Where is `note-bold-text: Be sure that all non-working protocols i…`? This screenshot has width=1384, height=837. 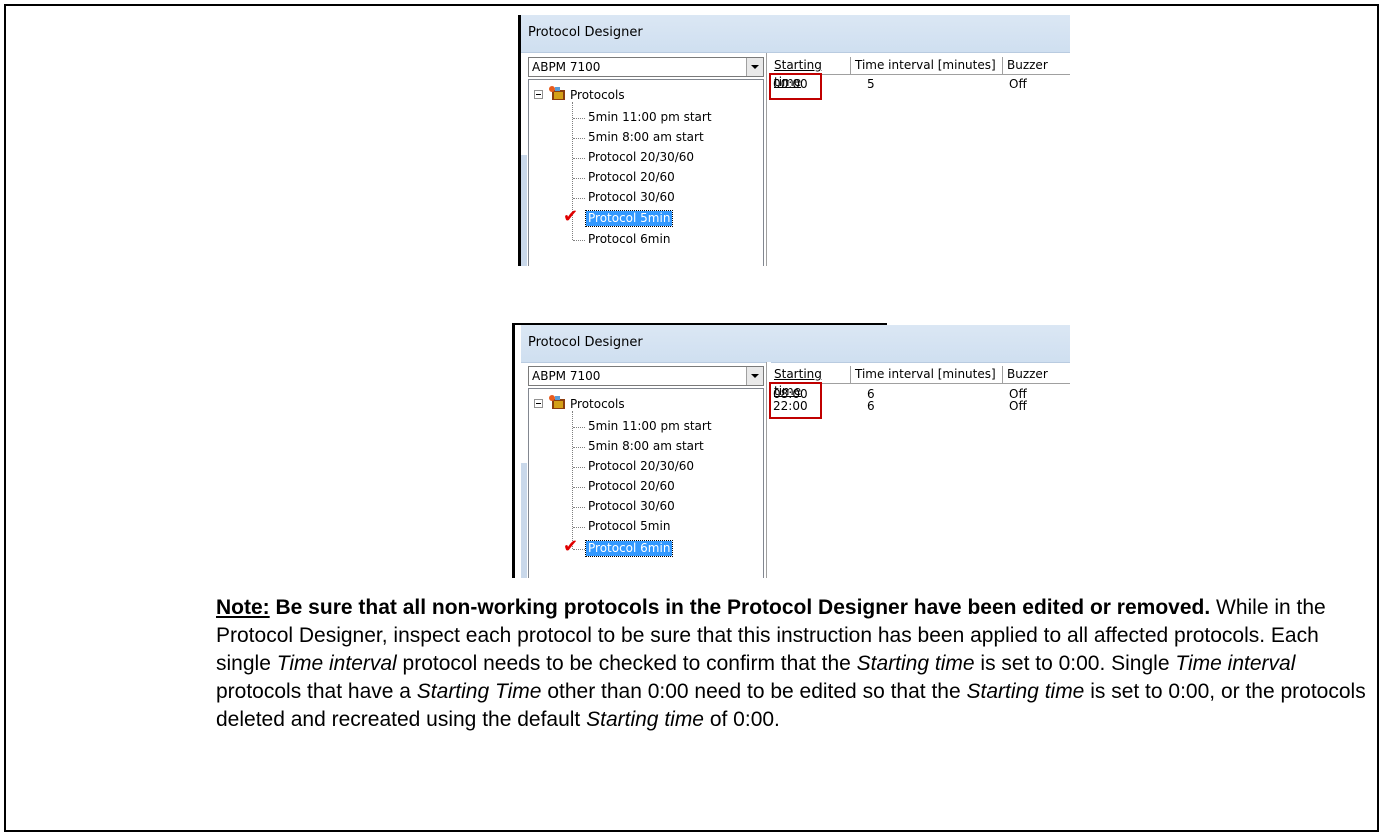
note-bold-text: Be sure that all non-working protocols i… is located at coordinates (740, 607).